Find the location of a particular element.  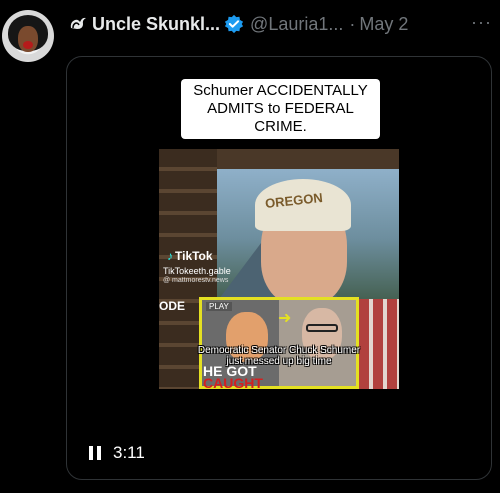

glasses-shape is located at coordinates (322, 328).